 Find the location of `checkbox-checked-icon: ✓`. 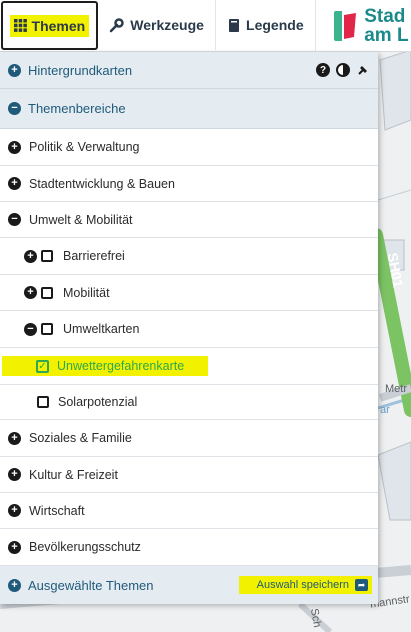

checkbox-checked-icon: ✓ is located at coordinates (42, 366).